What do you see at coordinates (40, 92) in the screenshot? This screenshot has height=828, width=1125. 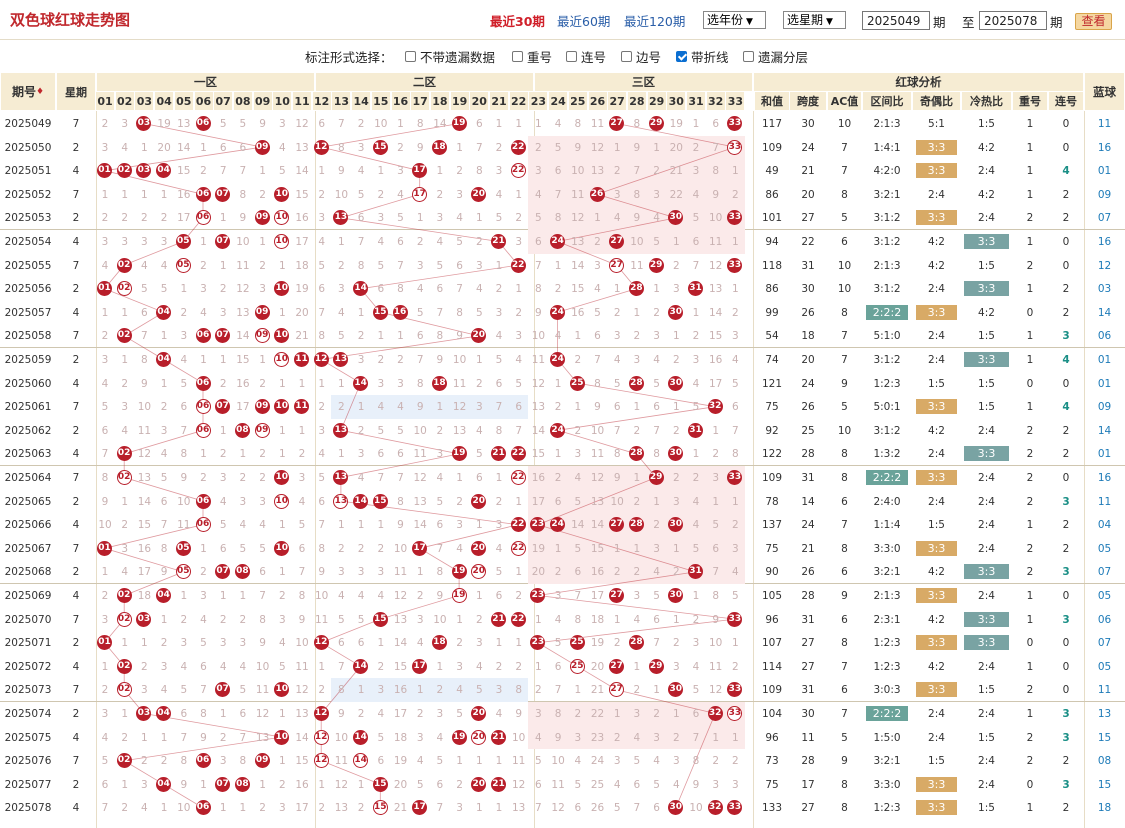 I see `sort-icon: ♦` at bounding box center [40, 92].